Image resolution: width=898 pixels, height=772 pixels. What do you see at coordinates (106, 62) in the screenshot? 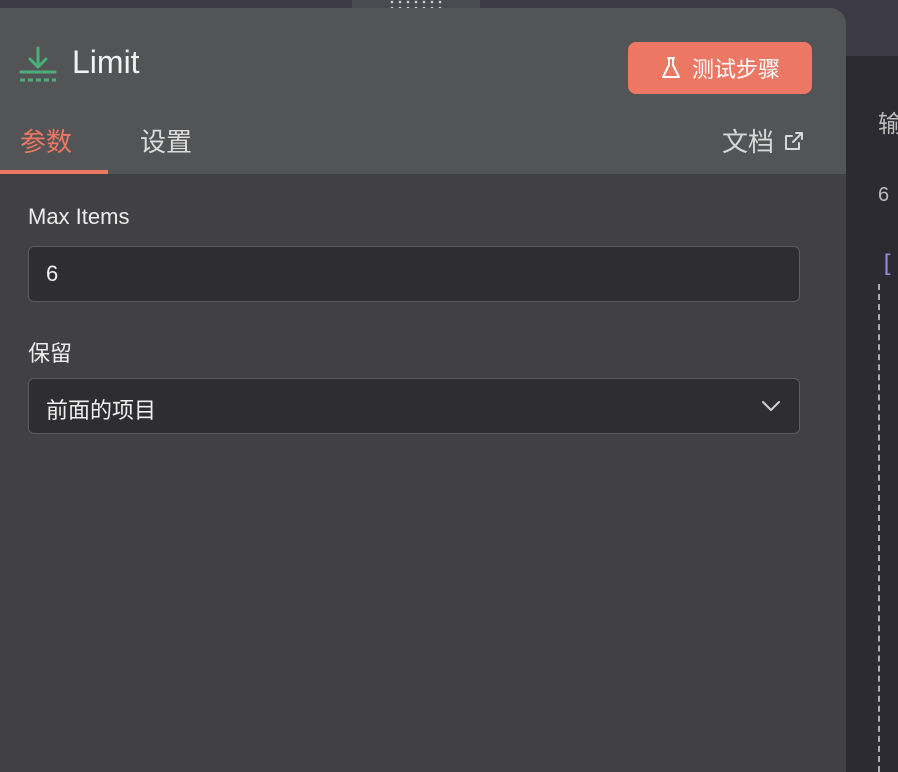
I see `node-title: Limit` at bounding box center [106, 62].